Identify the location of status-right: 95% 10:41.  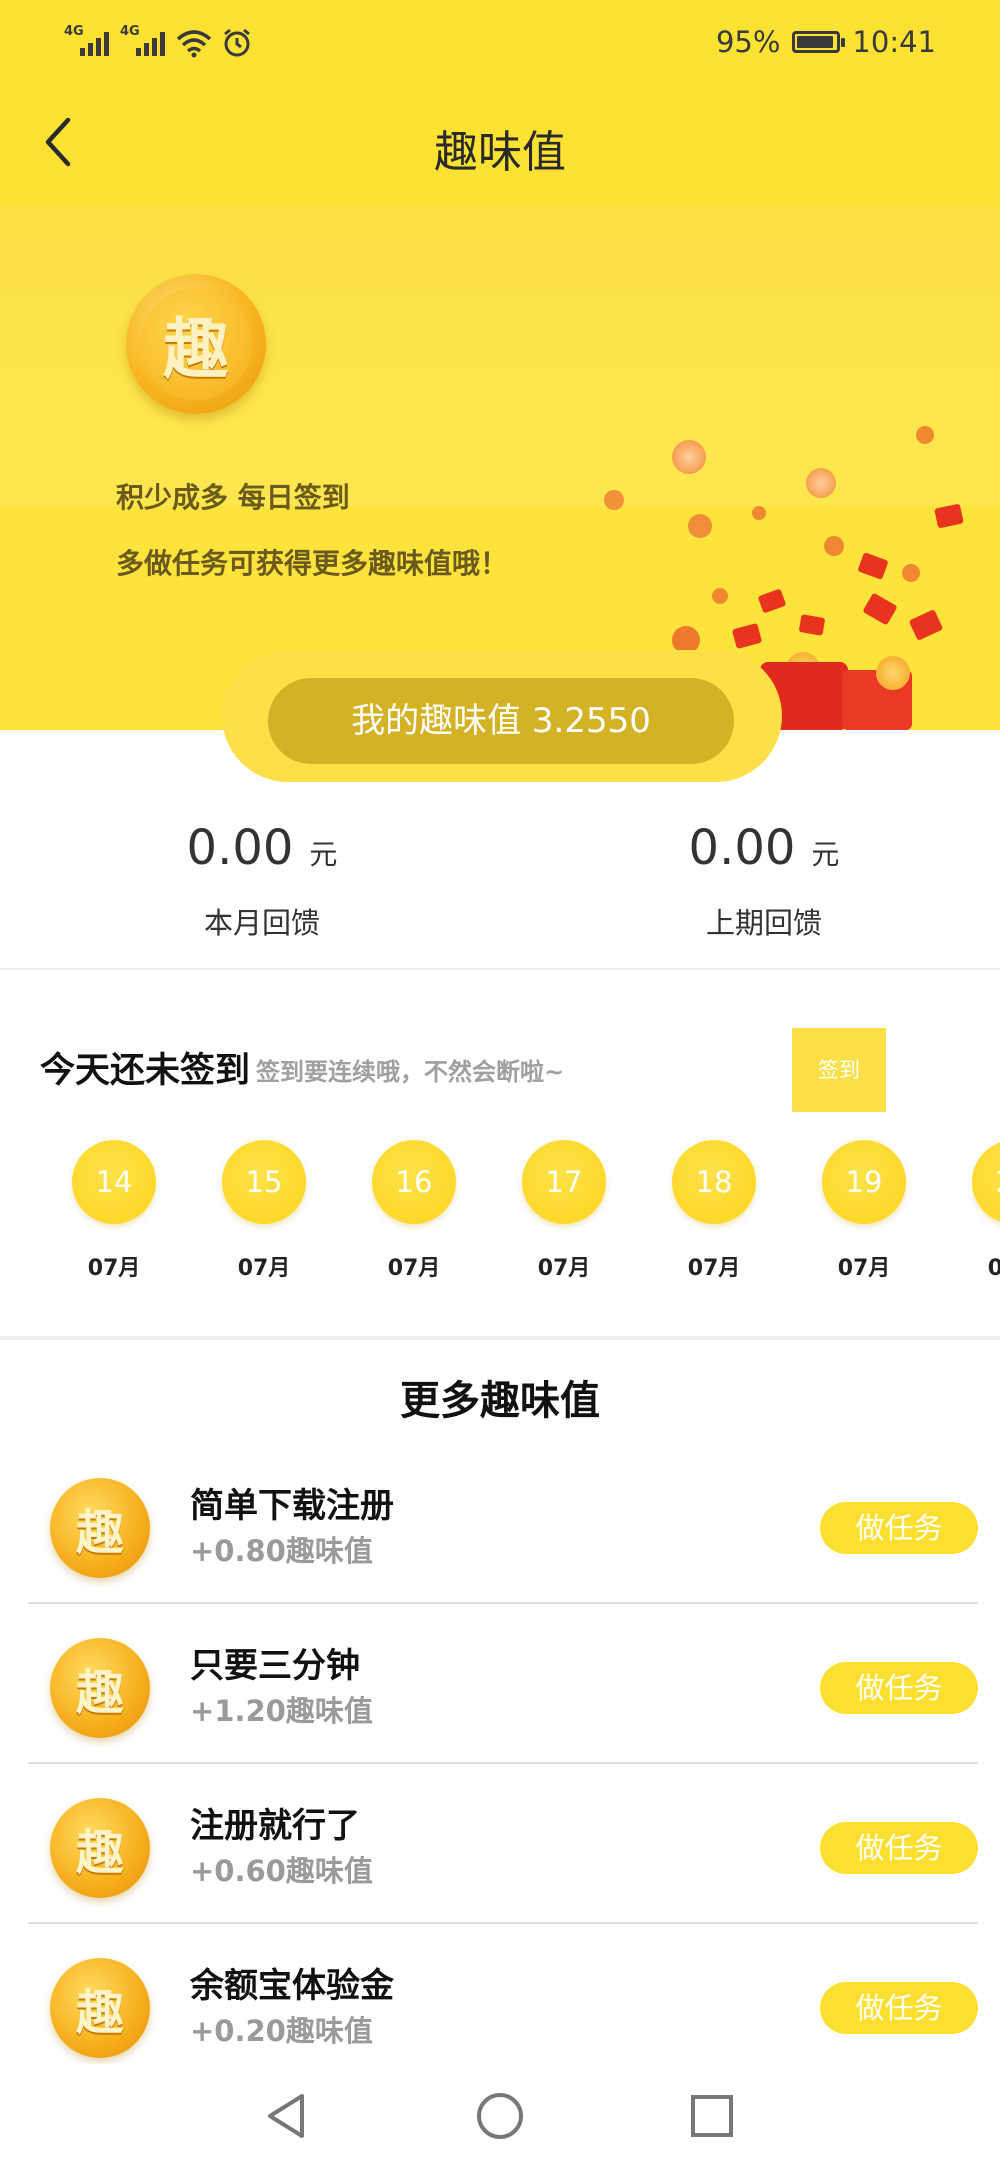
(826, 42).